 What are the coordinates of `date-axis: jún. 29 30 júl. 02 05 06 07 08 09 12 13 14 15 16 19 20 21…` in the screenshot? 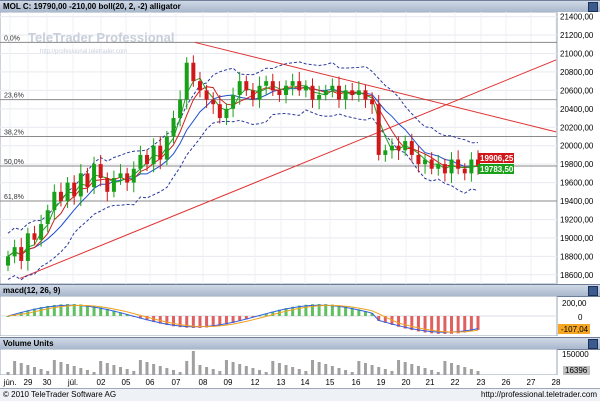 It's located at (282, 382).